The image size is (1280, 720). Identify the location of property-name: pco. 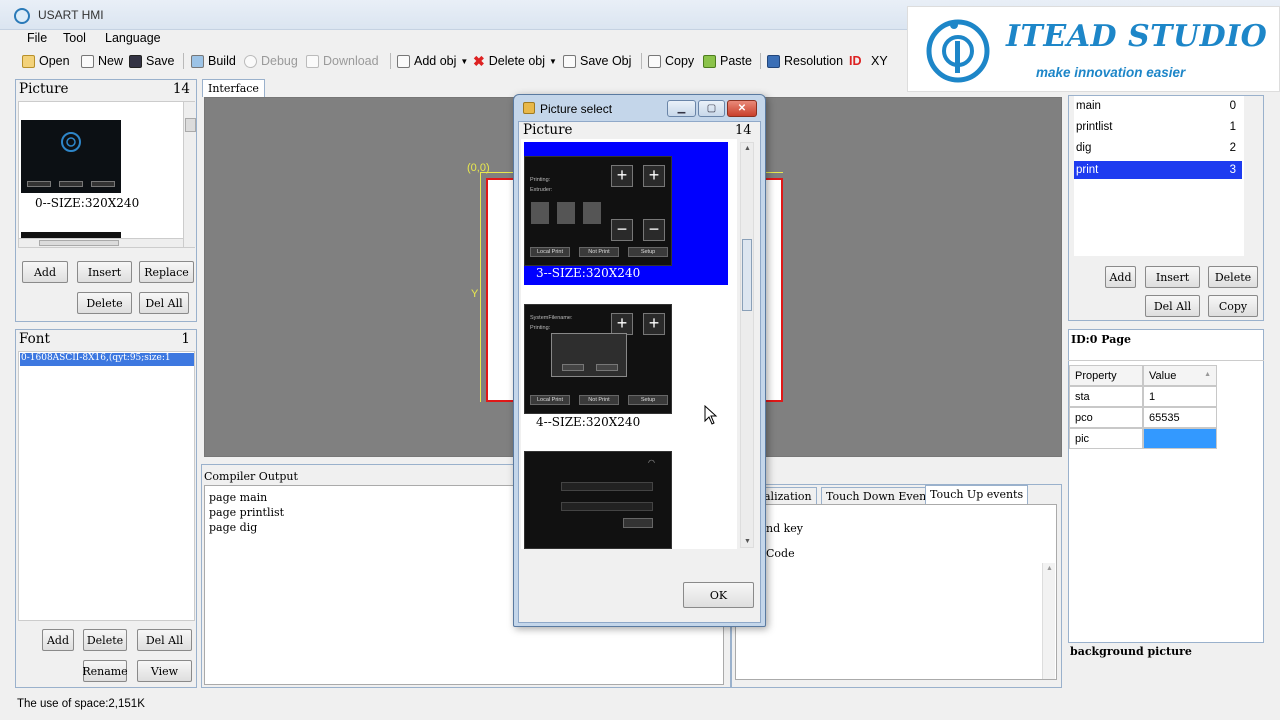
(1106, 417).